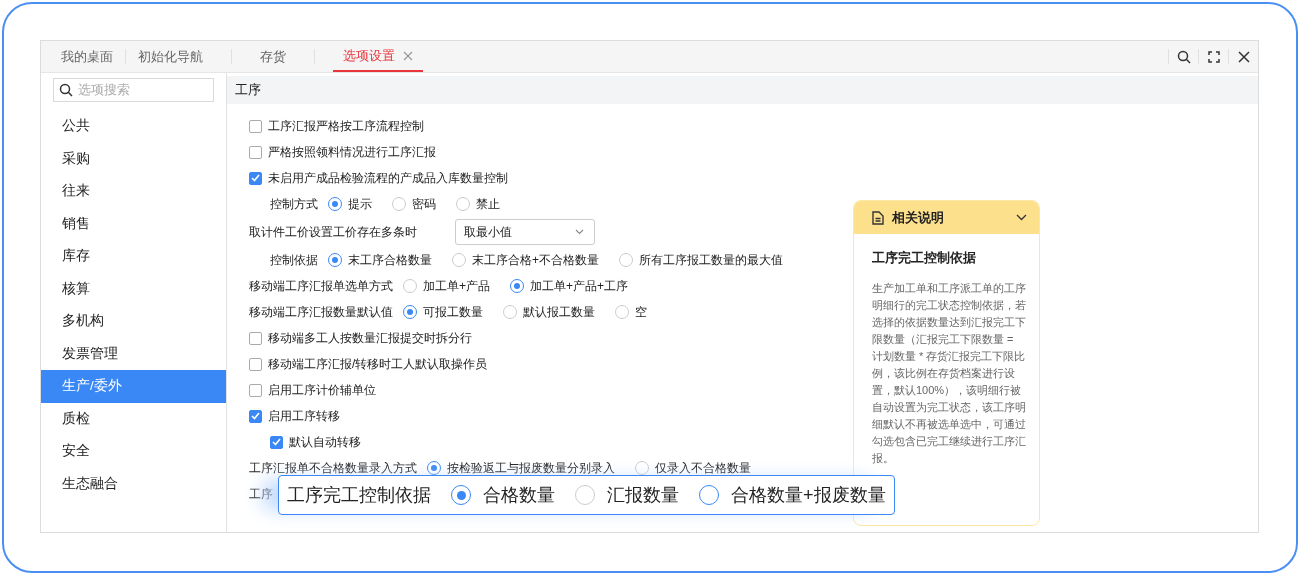 This screenshot has width=1300, height=575. What do you see at coordinates (949, 373) in the screenshot?
I see `note-text: 生产加工单和工序派工单的工序明细行的完工状态控制依据，若选择的依据数量达到汇报完工下限数量（汇报完工下限数量 = 计划数量 * 存货汇报完工下限比例，该比例在存货档案进行设置，默认100%），该明细行被自动设置为完工状态，该工序明细默认不再被选单选中，可通过勾选包含已完工继续进行工序汇报。` at bounding box center [949, 373].